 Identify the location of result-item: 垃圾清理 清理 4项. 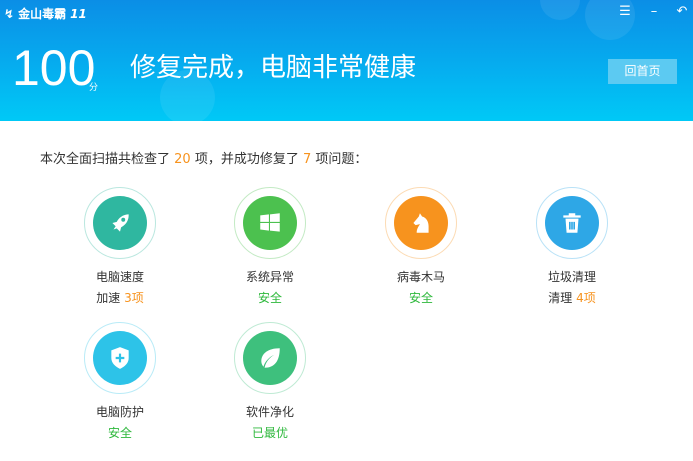
(572, 246).